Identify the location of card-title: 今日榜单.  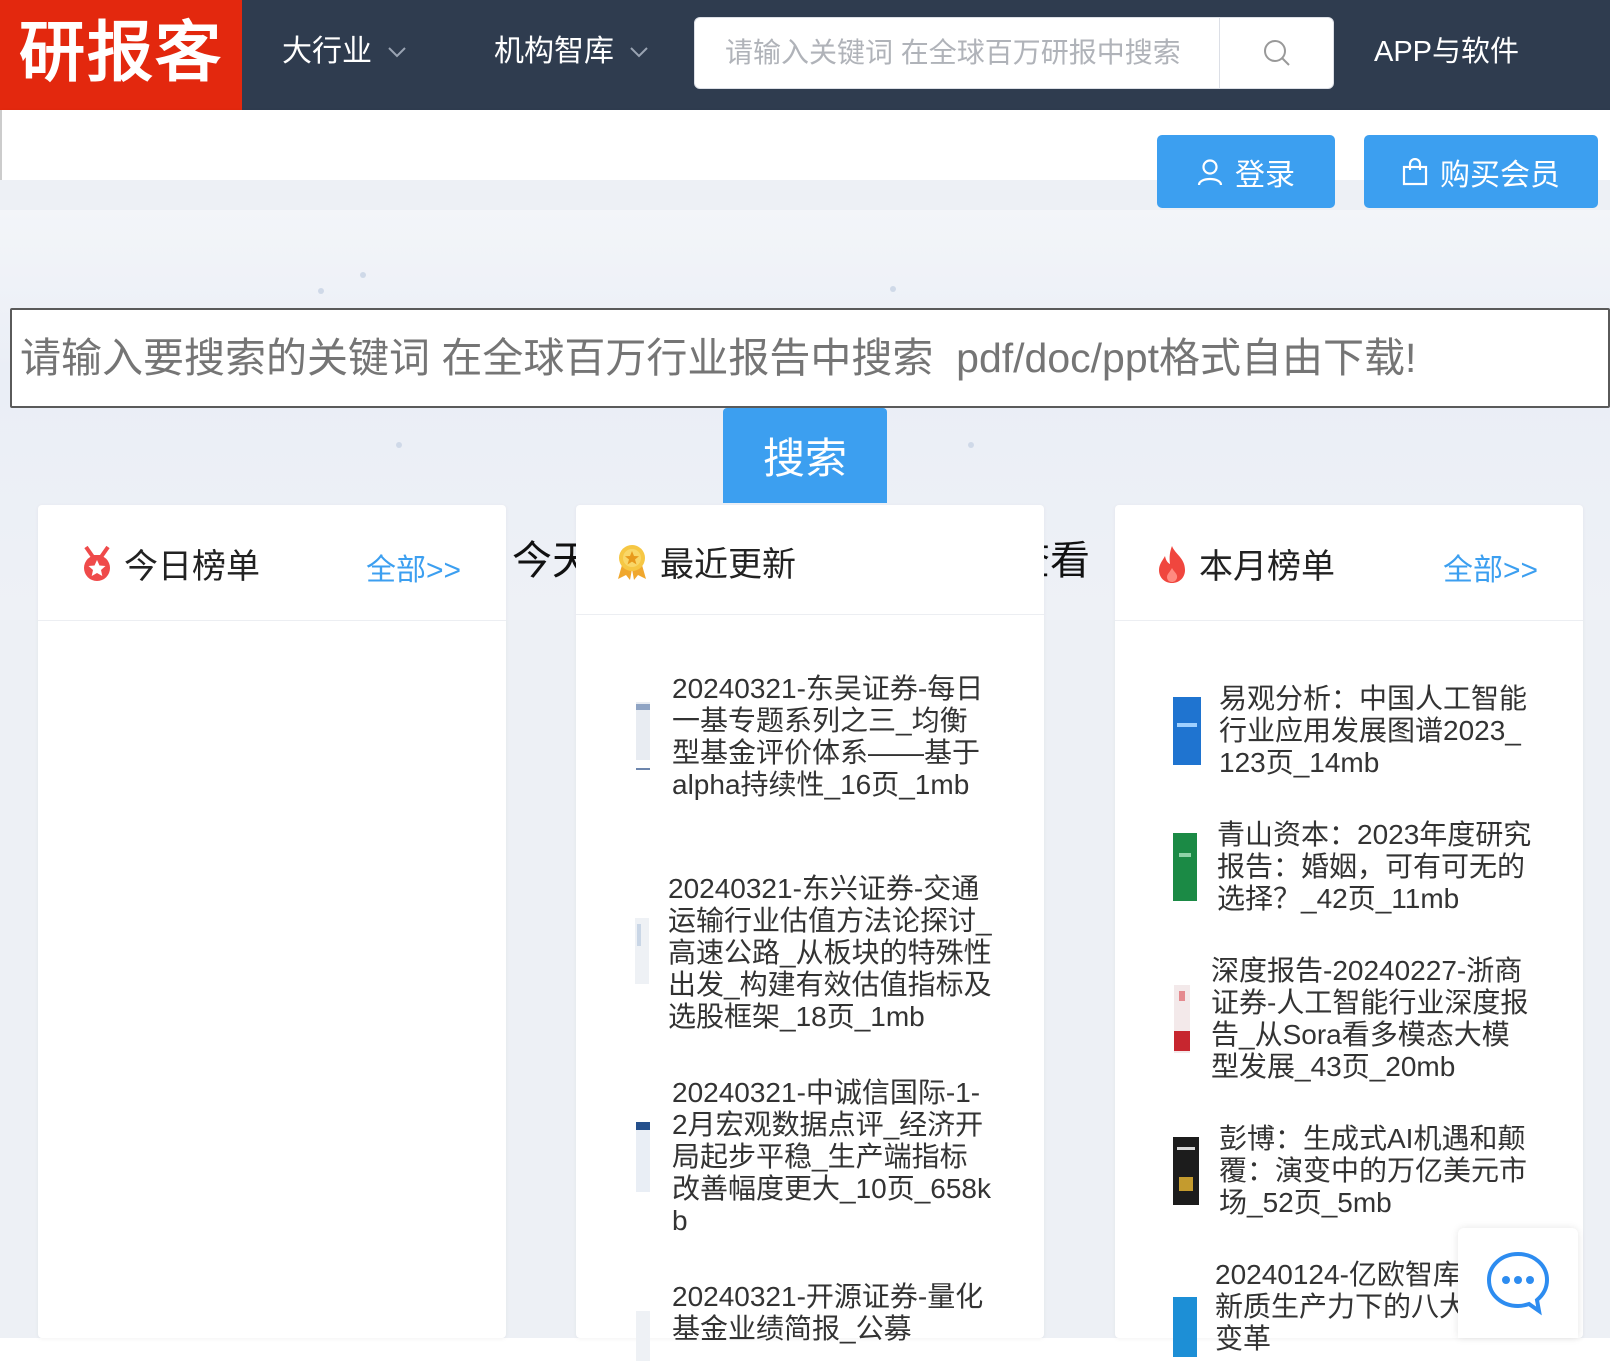
(170, 563).